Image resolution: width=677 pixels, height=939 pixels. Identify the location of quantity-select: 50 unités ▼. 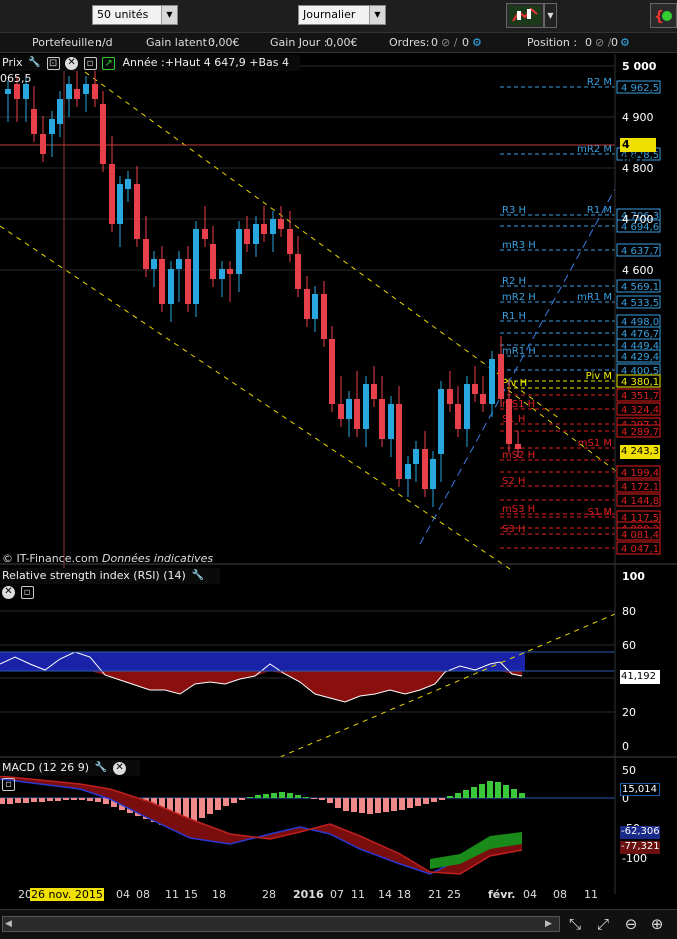
(135, 15).